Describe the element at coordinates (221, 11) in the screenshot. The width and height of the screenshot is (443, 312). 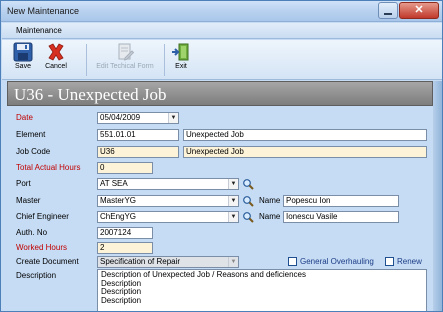
I see `title-bar: New Maintenance ✕` at that location.